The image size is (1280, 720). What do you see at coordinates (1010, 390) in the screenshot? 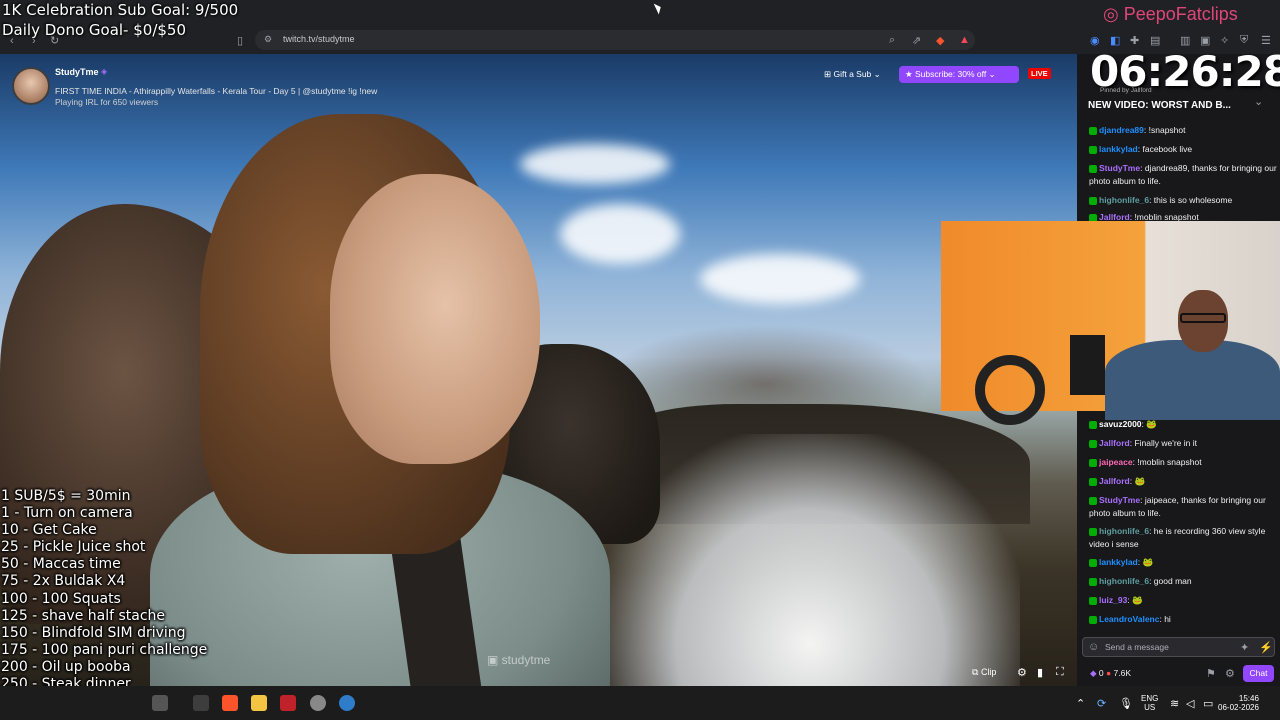
I see `steering-wheel` at bounding box center [1010, 390].